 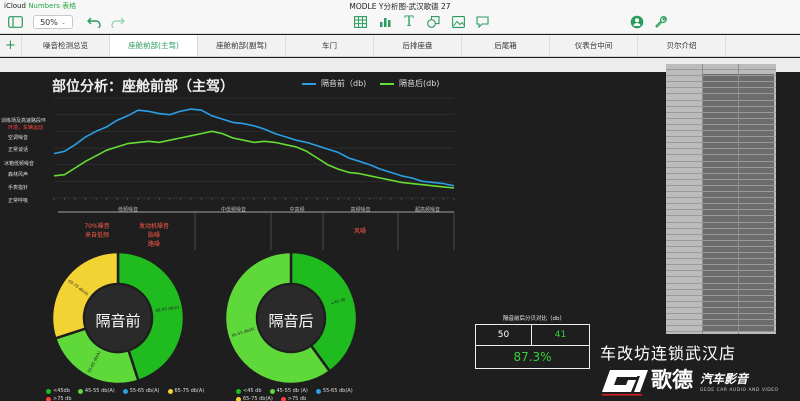 I want to click on undo-button, so click(x=94, y=22).